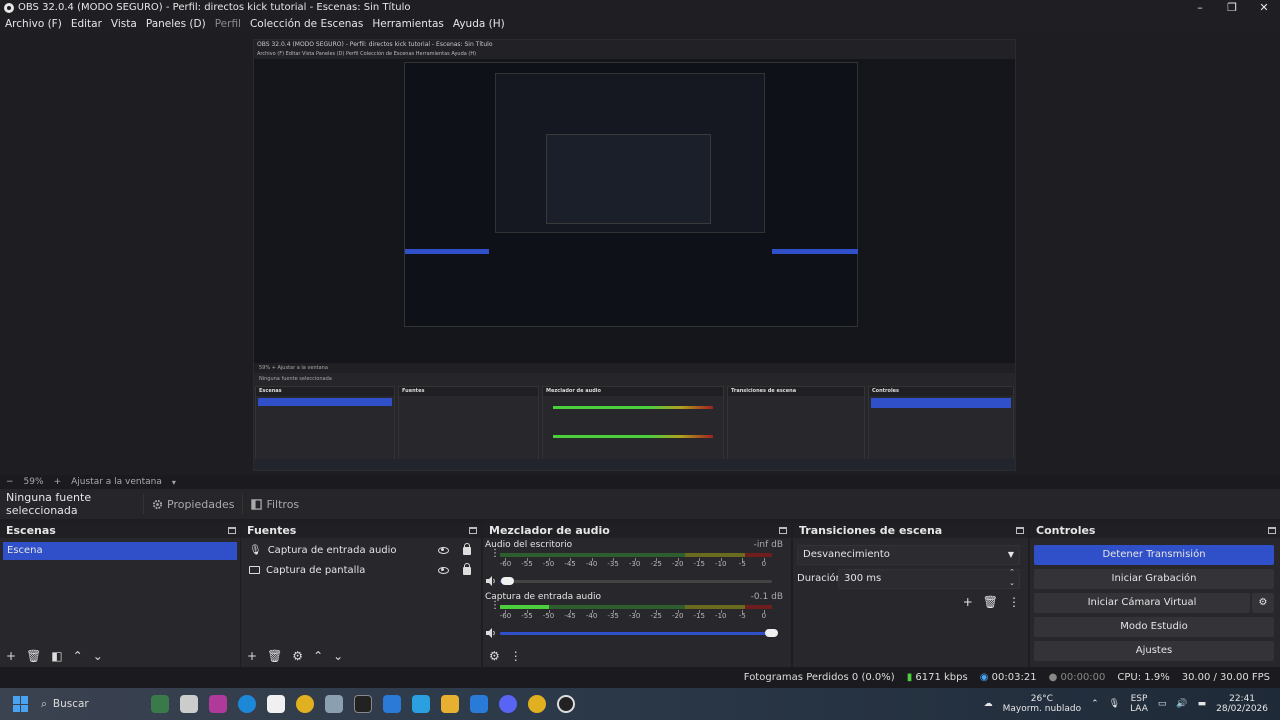  I want to click on virtual-camera-button: Iniciar Cámara Virtual, so click(1142, 603).